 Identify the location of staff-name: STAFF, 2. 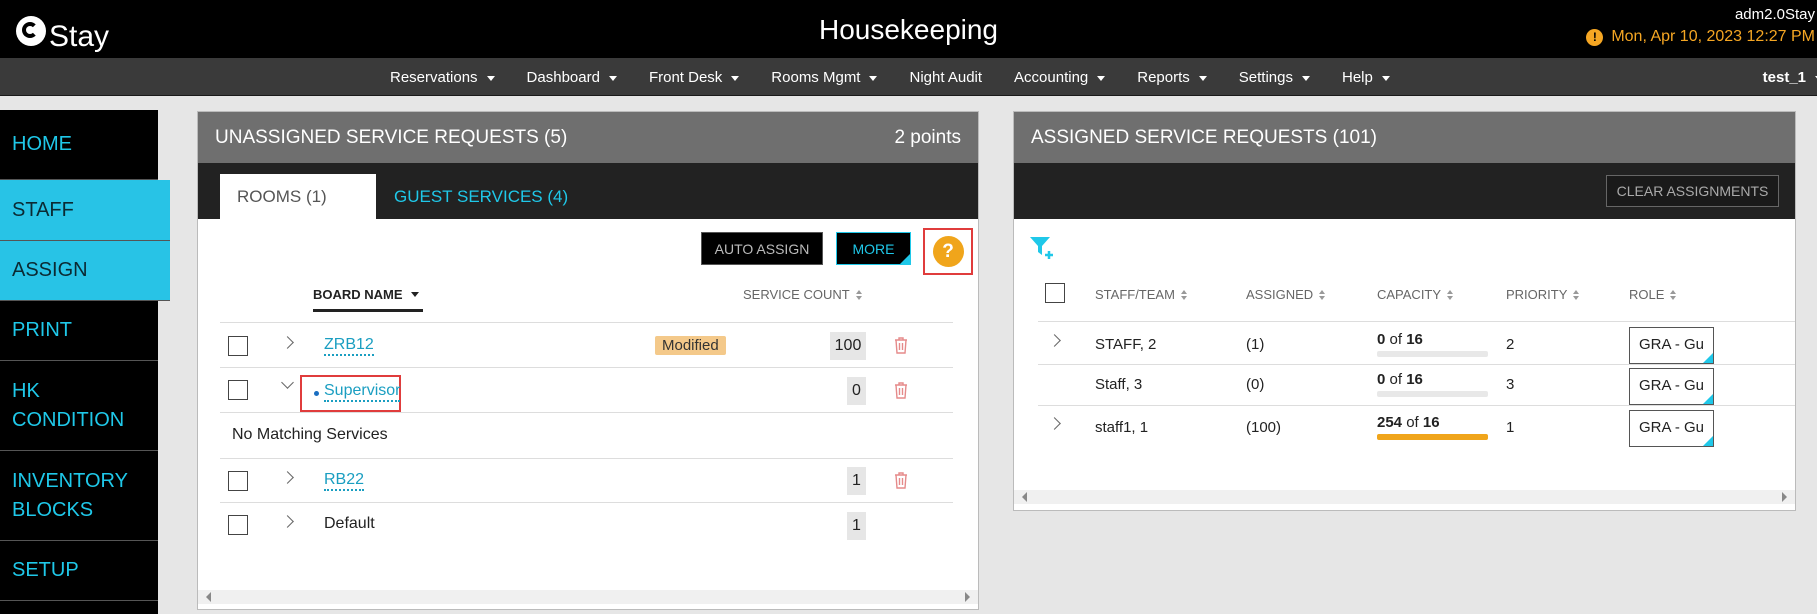
(1126, 344).